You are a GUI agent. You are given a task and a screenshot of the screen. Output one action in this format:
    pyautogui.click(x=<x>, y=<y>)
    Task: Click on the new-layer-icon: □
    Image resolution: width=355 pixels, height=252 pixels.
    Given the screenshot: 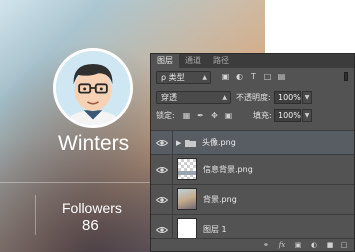 What is the action you would take?
    pyautogui.click(x=344, y=245)
    